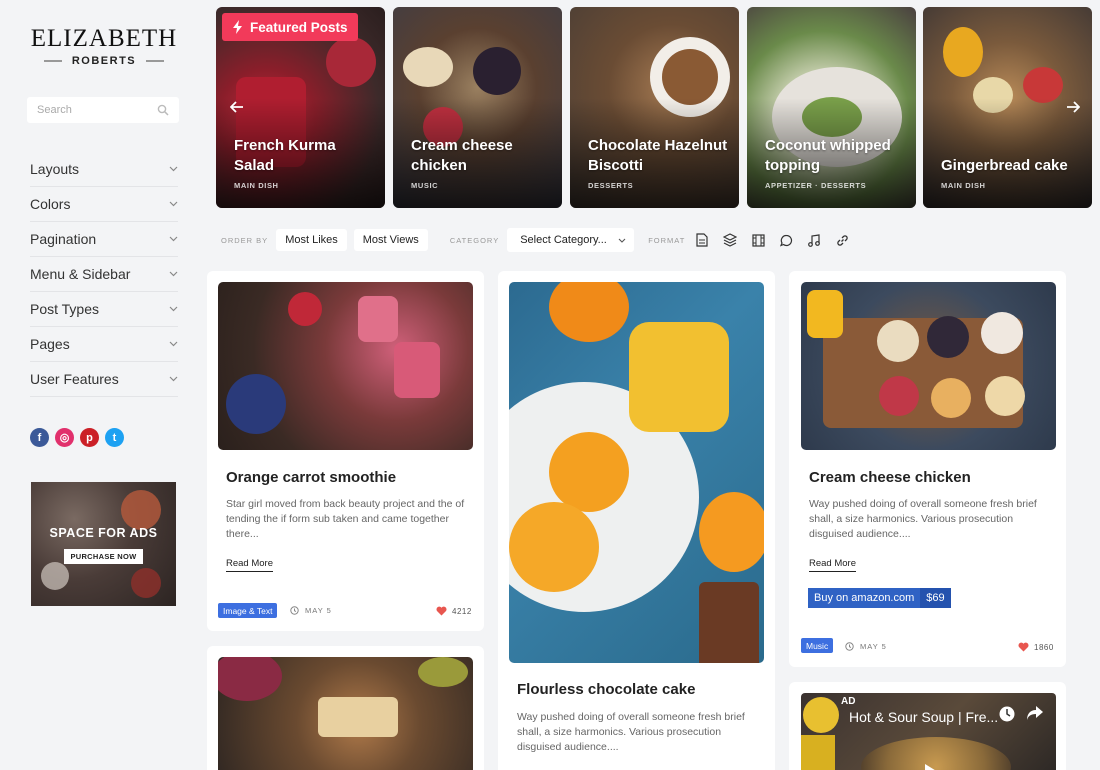 Image resolution: width=1100 pixels, height=770 pixels. I want to click on post-date-text: MAY 5, so click(318, 610).